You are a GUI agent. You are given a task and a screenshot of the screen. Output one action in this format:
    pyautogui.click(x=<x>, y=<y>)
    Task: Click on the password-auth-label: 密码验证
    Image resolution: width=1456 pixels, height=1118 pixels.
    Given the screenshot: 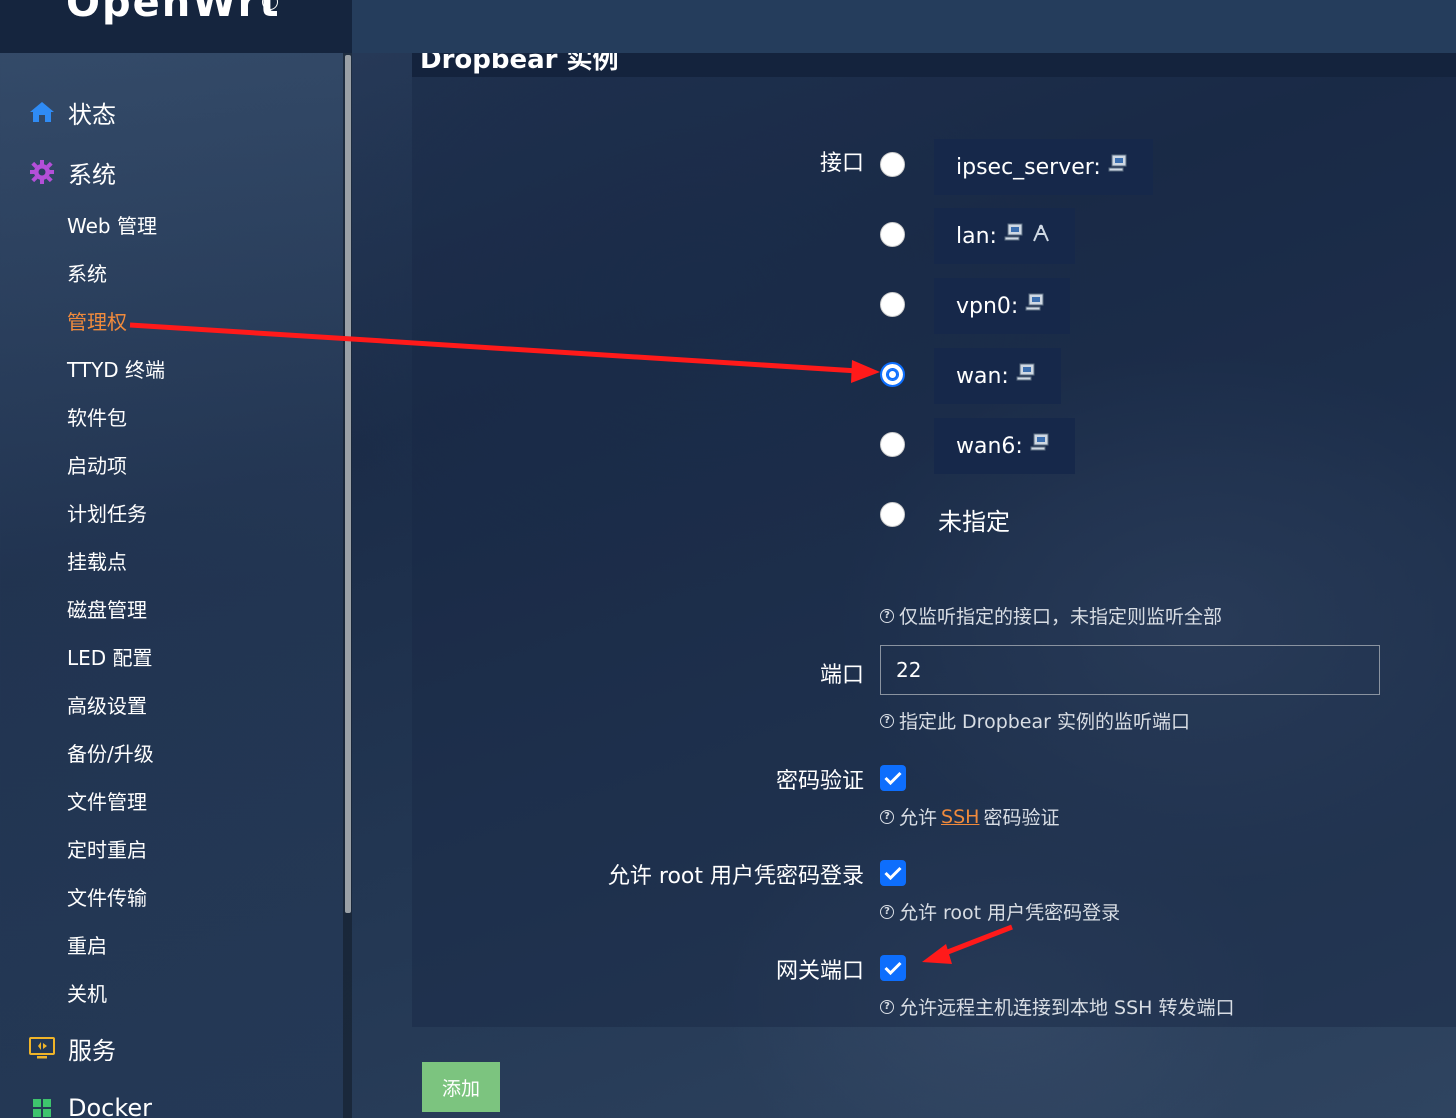 What is the action you would take?
    pyautogui.click(x=819, y=781)
    